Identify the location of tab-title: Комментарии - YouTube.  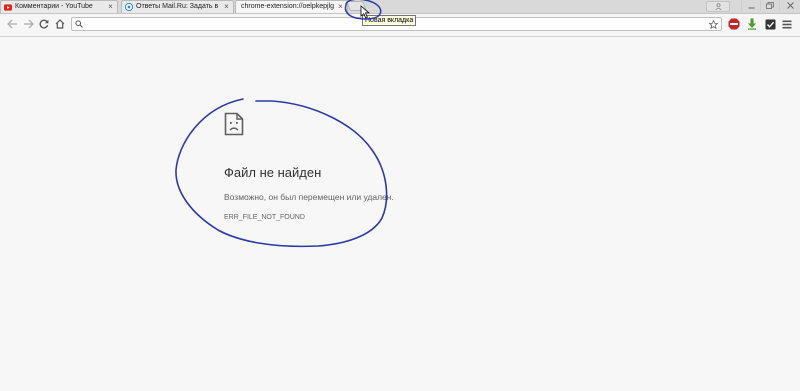
(54, 6).